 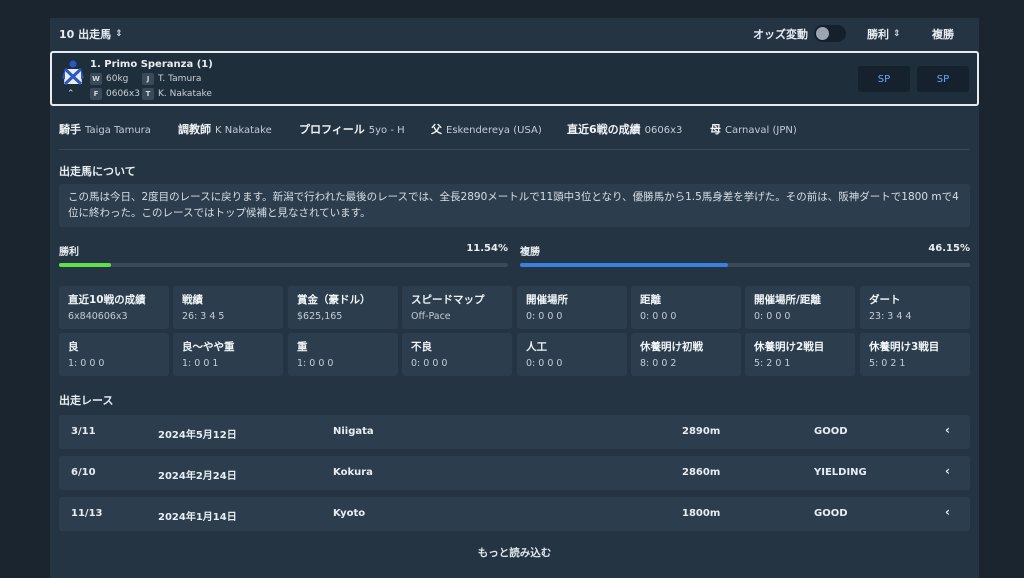 What do you see at coordinates (904, 347) in the screenshot?
I see `stat-title: 休養明け3戦目` at bounding box center [904, 347].